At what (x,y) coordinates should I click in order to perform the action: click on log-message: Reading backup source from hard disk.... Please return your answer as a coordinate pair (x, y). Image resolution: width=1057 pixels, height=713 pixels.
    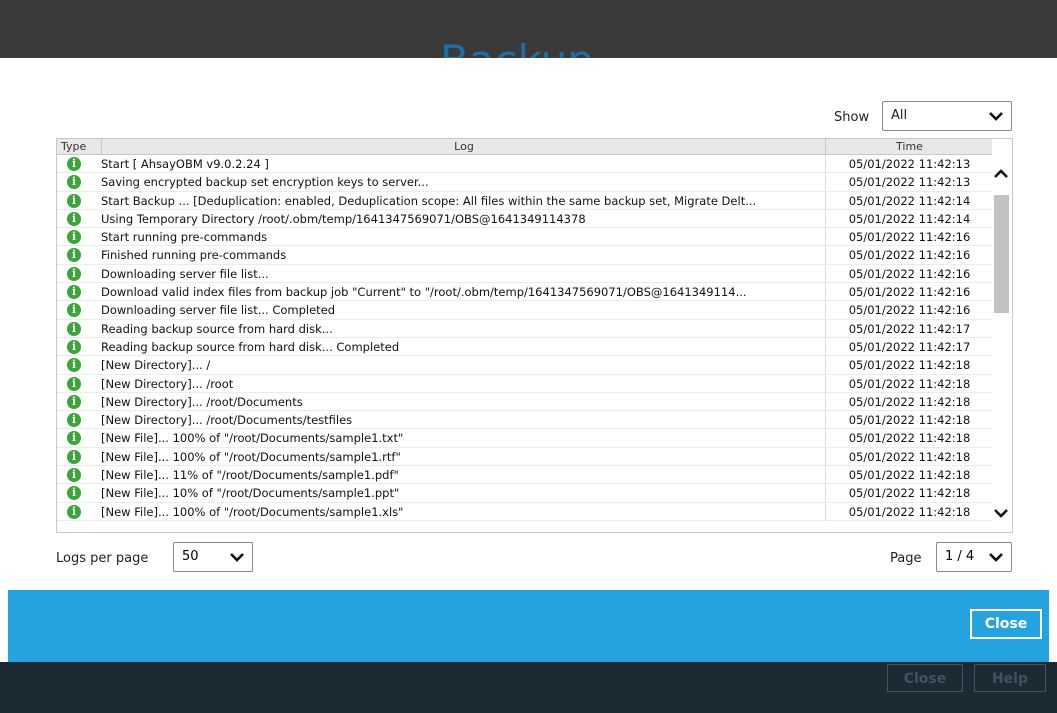
    Looking at the image, I should click on (217, 328).